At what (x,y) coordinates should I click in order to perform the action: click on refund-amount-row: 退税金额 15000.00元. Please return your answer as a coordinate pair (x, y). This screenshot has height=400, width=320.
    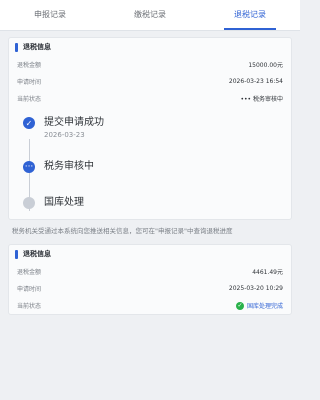
    Looking at the image, I should click on (150, 64).